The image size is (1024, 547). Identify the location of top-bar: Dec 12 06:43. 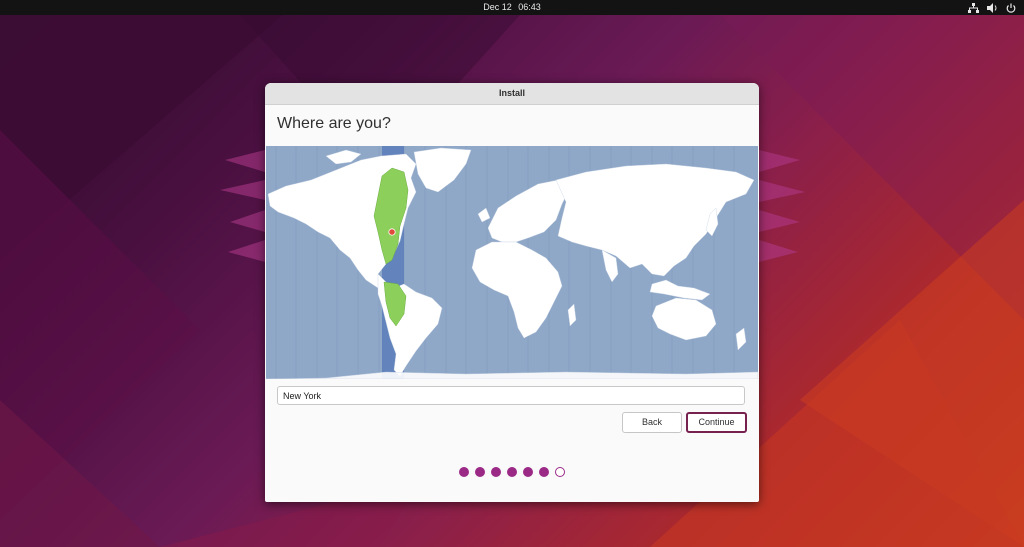
(512, 7).